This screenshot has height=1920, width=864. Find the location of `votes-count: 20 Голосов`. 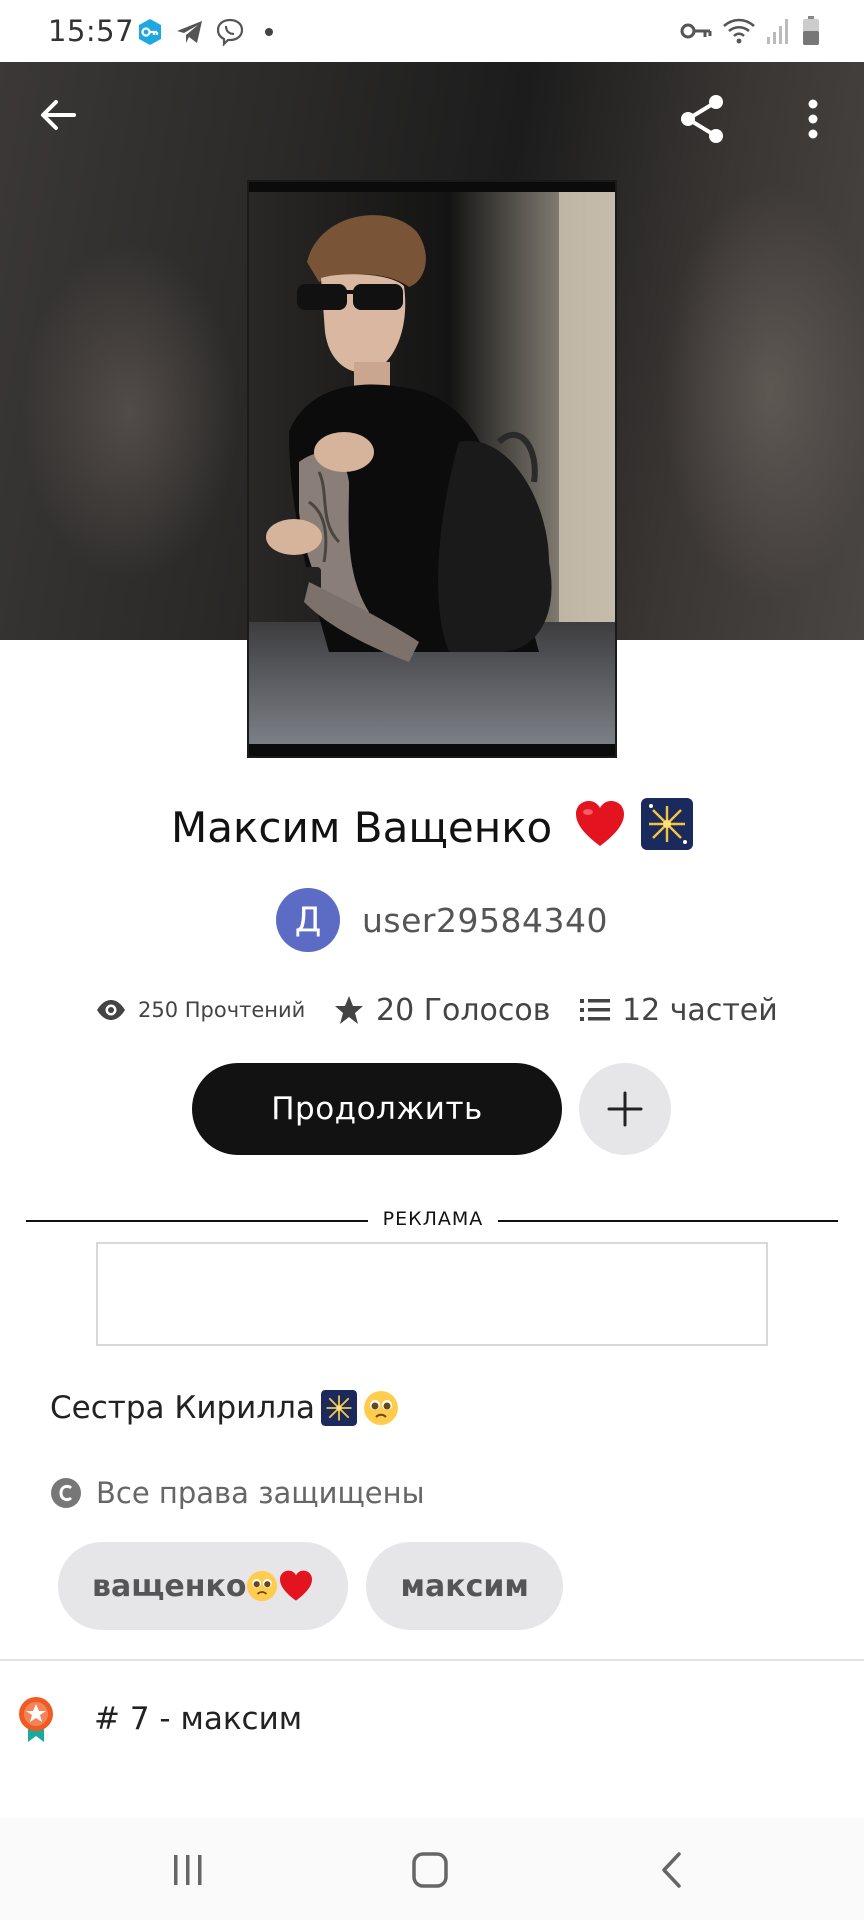

votes-count: 20 Голосов is located at coordinates (463, 1010).